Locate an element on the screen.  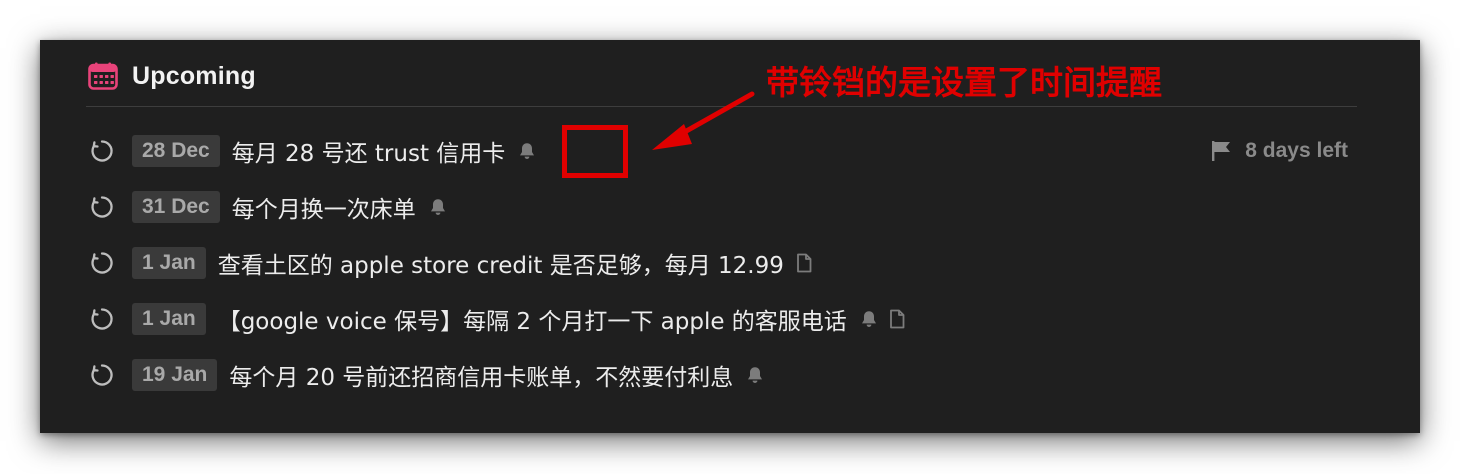
task-row: 19 Jan 每个月 20 号前还招商信用卡账单，不然要付利息 is located at coordinates (426, 375).